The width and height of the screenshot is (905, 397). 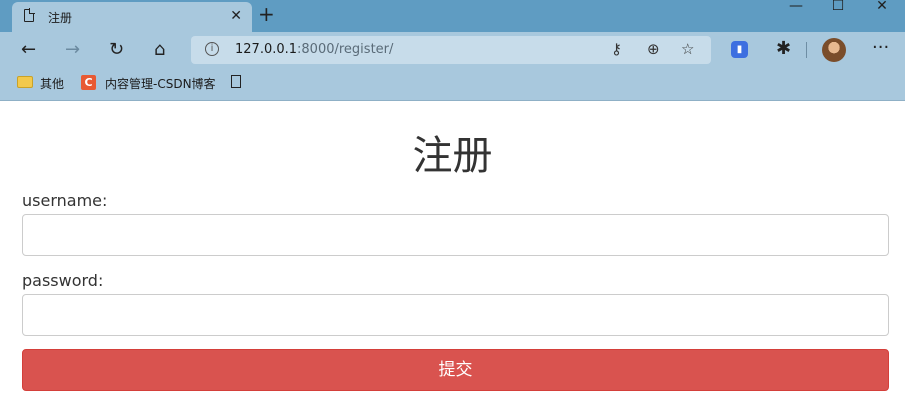 I want to click on password-label: password:, so click(x=63, y=280).